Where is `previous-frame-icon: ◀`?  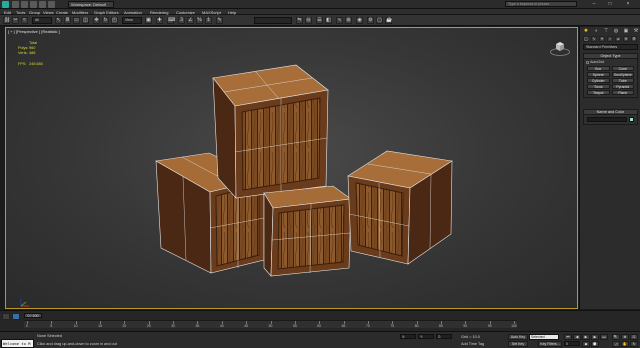
previous-frame-icon: ◀ is located at coordinates (577, 337).